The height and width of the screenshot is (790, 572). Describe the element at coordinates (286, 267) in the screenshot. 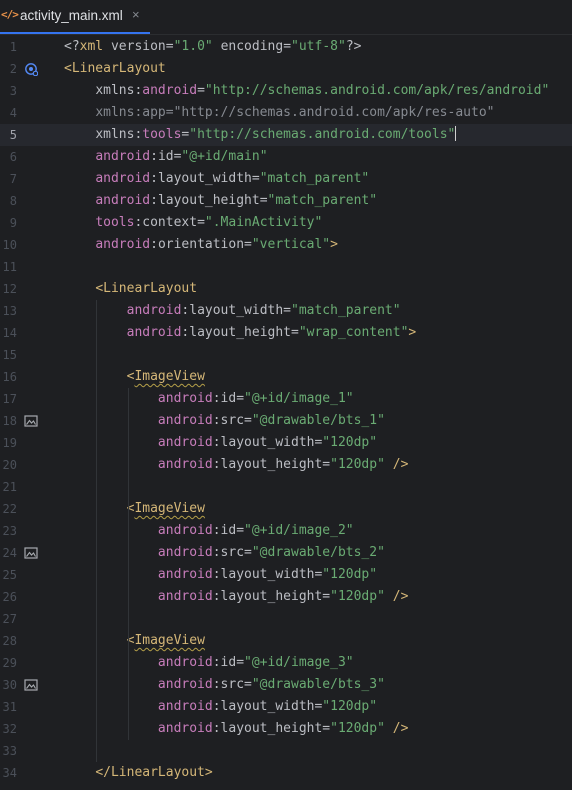

I see `code-line: 11` at that location.